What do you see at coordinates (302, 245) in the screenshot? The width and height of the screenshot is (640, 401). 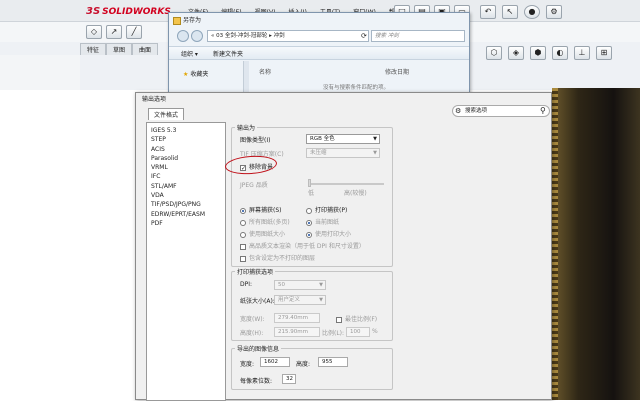 I see `hq-text-checkbox: 高品质文本渲染（用于低 DPI 和尺寸设置）` at bounding box center [302, 245].